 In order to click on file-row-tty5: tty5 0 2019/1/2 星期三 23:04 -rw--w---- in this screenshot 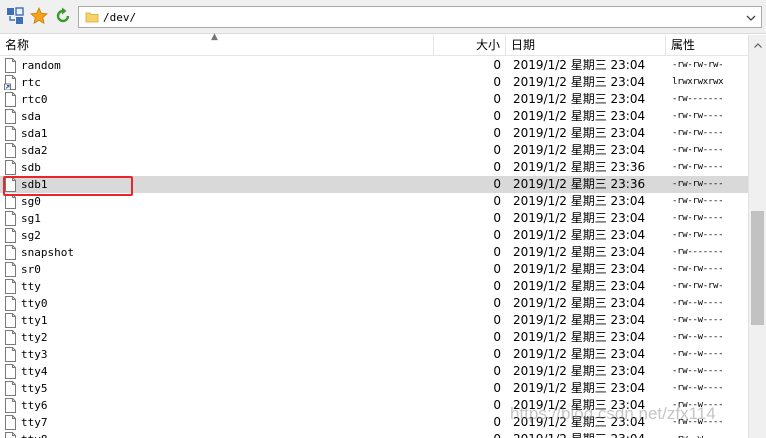, I will do `click(374, 388)`.